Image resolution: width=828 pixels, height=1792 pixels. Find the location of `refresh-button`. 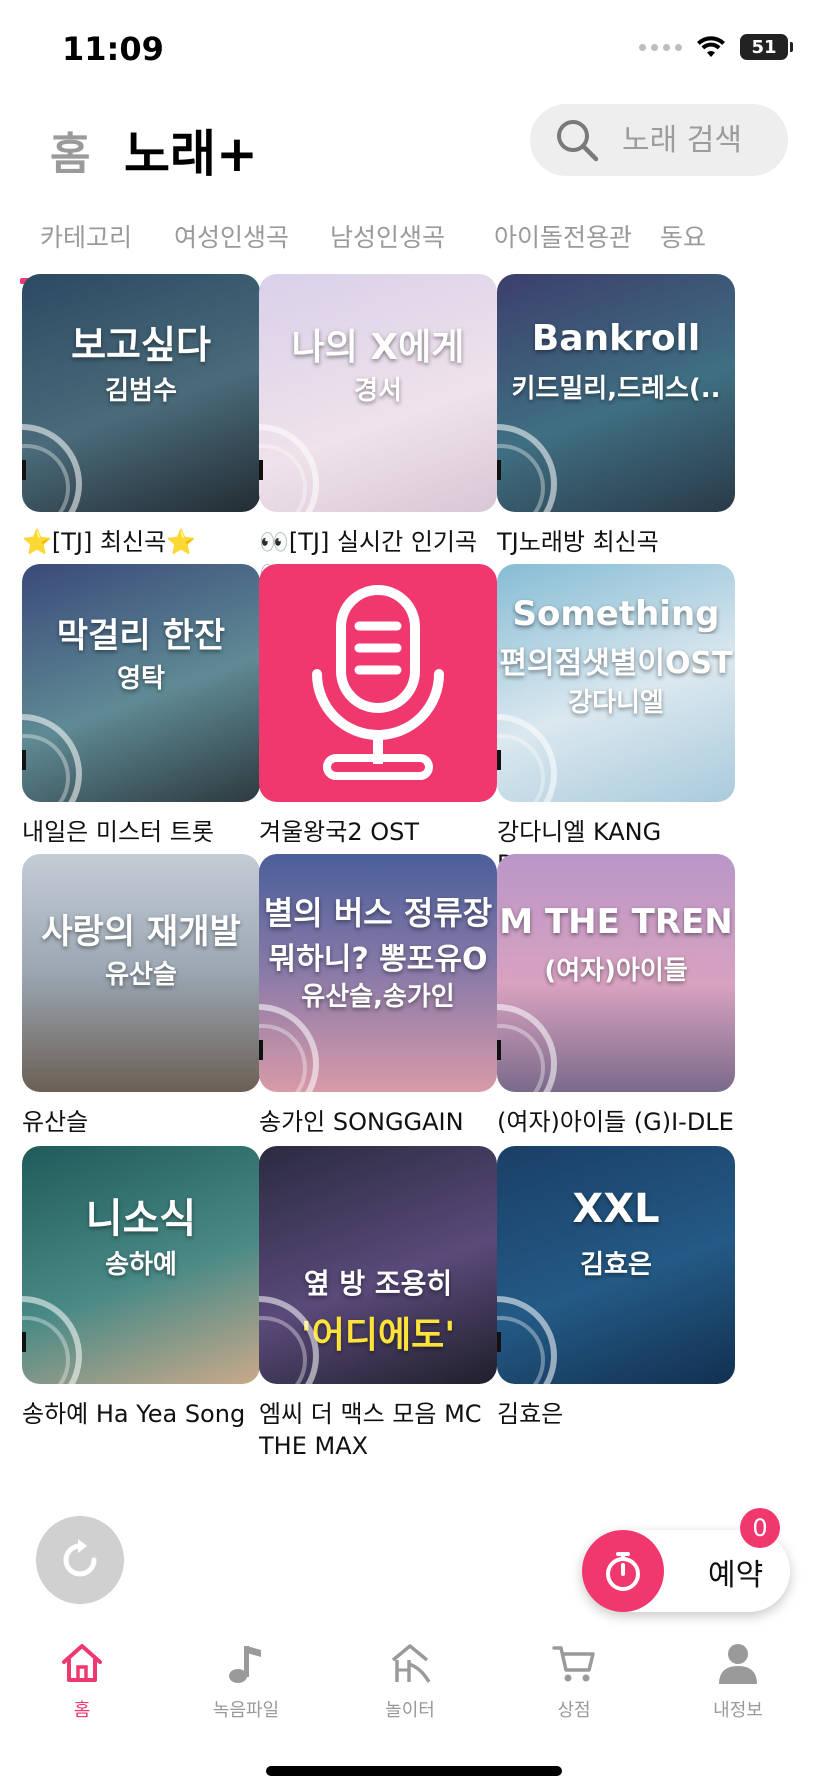

refresh-button is located at coordinates (80, 1560).